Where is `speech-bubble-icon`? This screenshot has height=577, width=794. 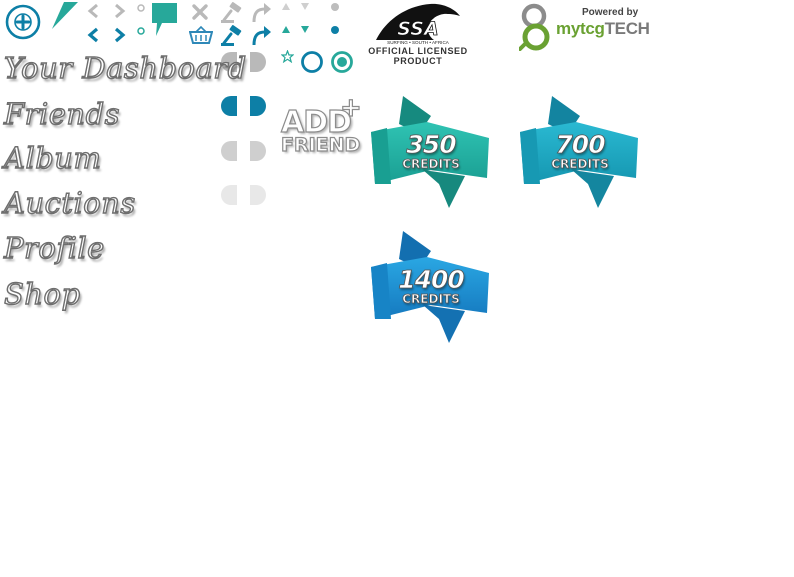
speech-bubble-icon is located at coordinates (165, 20).